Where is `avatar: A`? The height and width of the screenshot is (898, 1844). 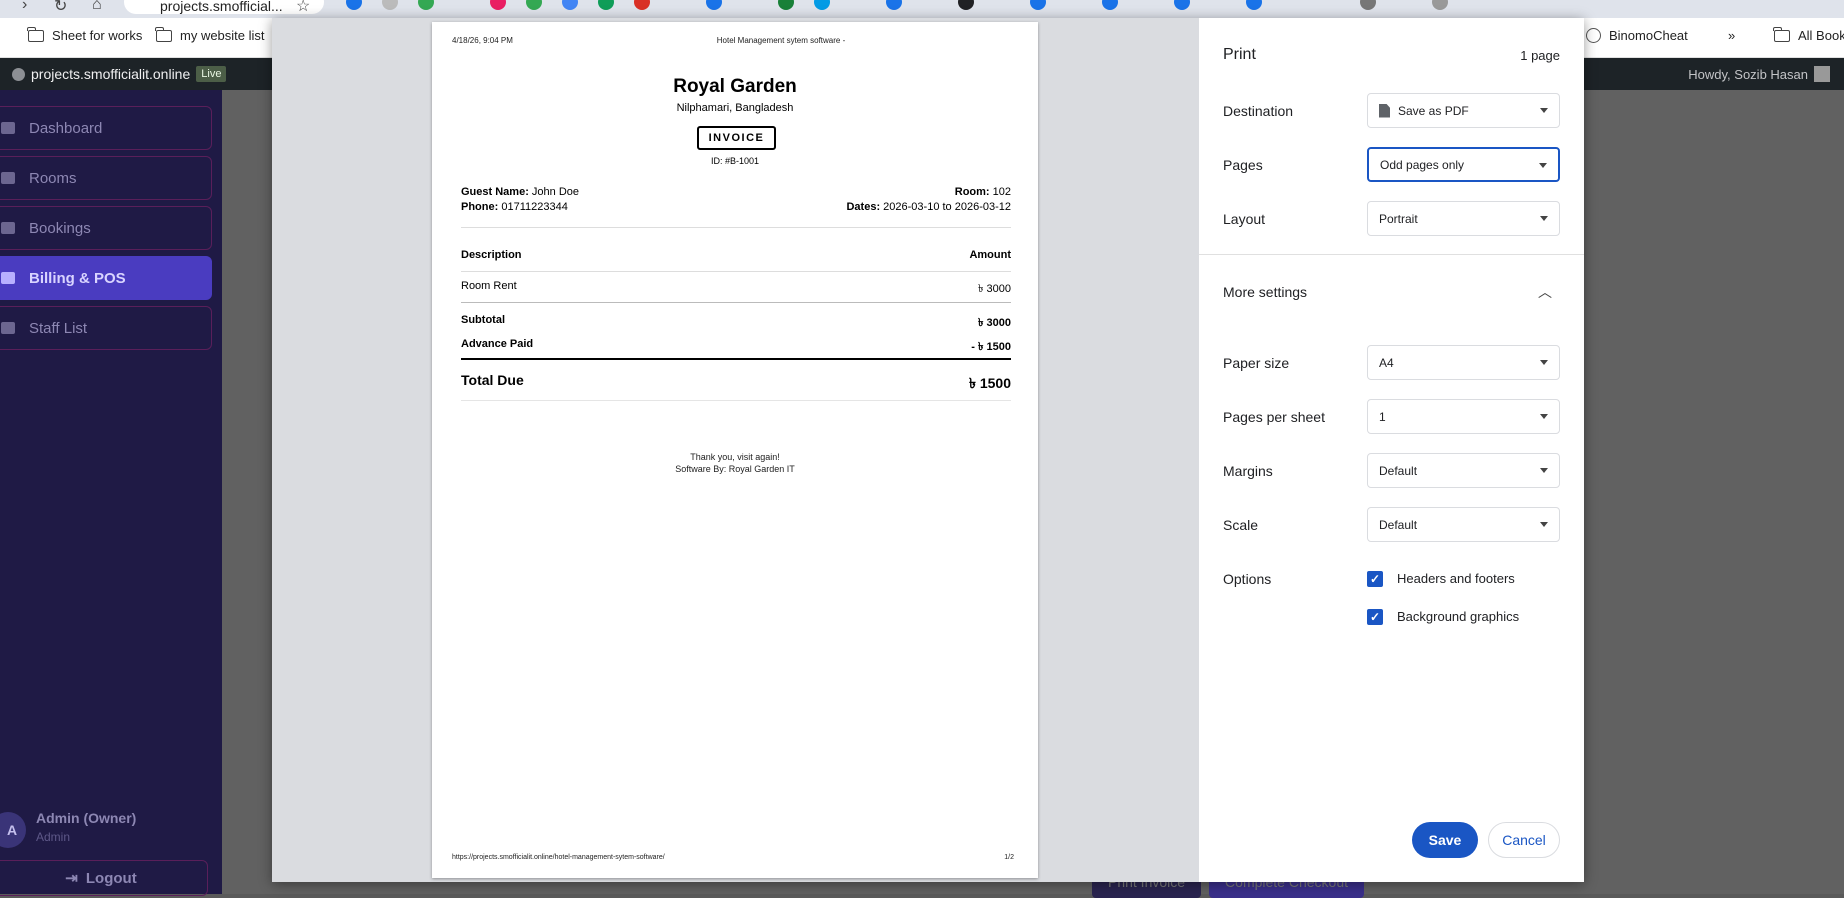 avatar: A is located at coordinates (13, 830).